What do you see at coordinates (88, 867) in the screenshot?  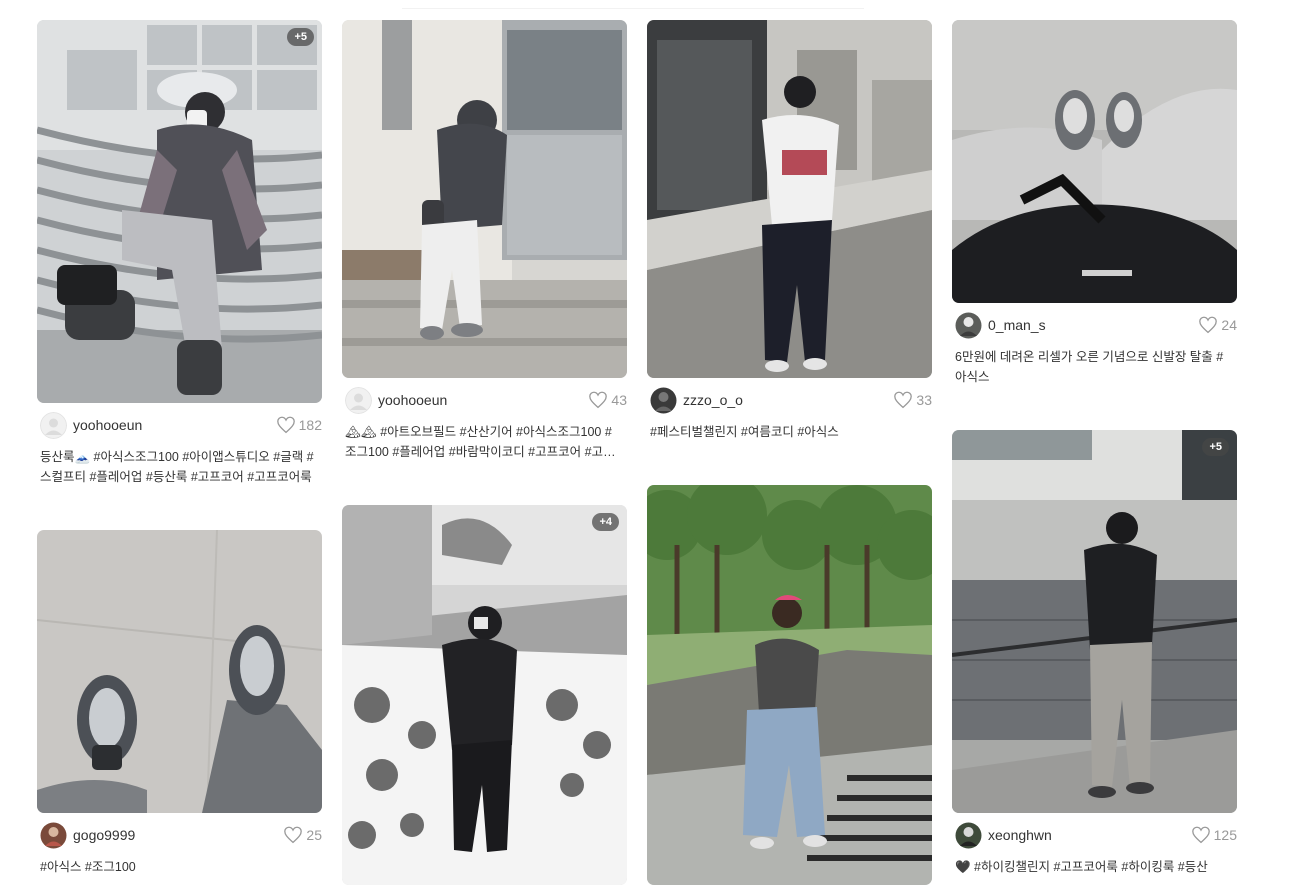 I see `card-caption: #아식스 #조그100` at bounding box center [88, 867].